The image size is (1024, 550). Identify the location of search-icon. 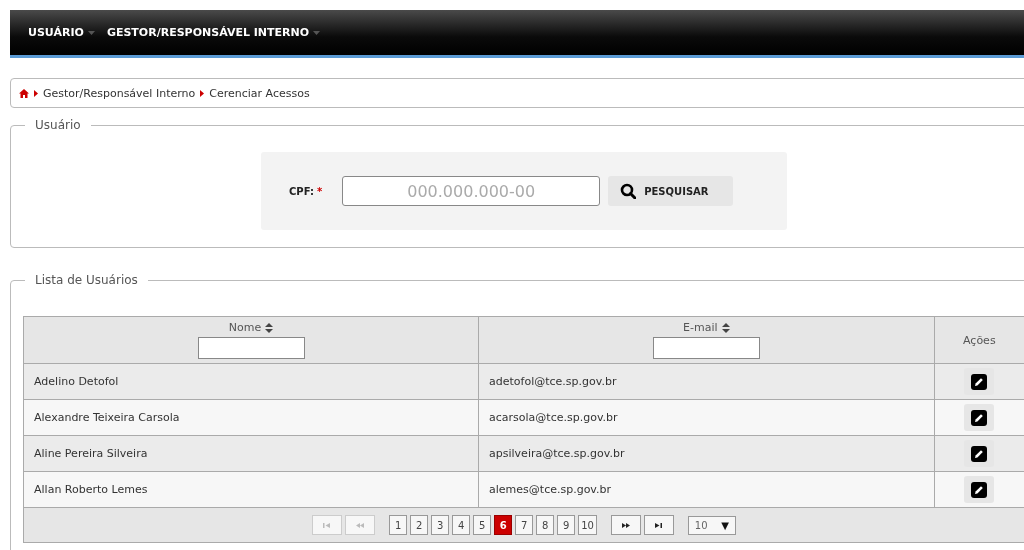
(628, 191).